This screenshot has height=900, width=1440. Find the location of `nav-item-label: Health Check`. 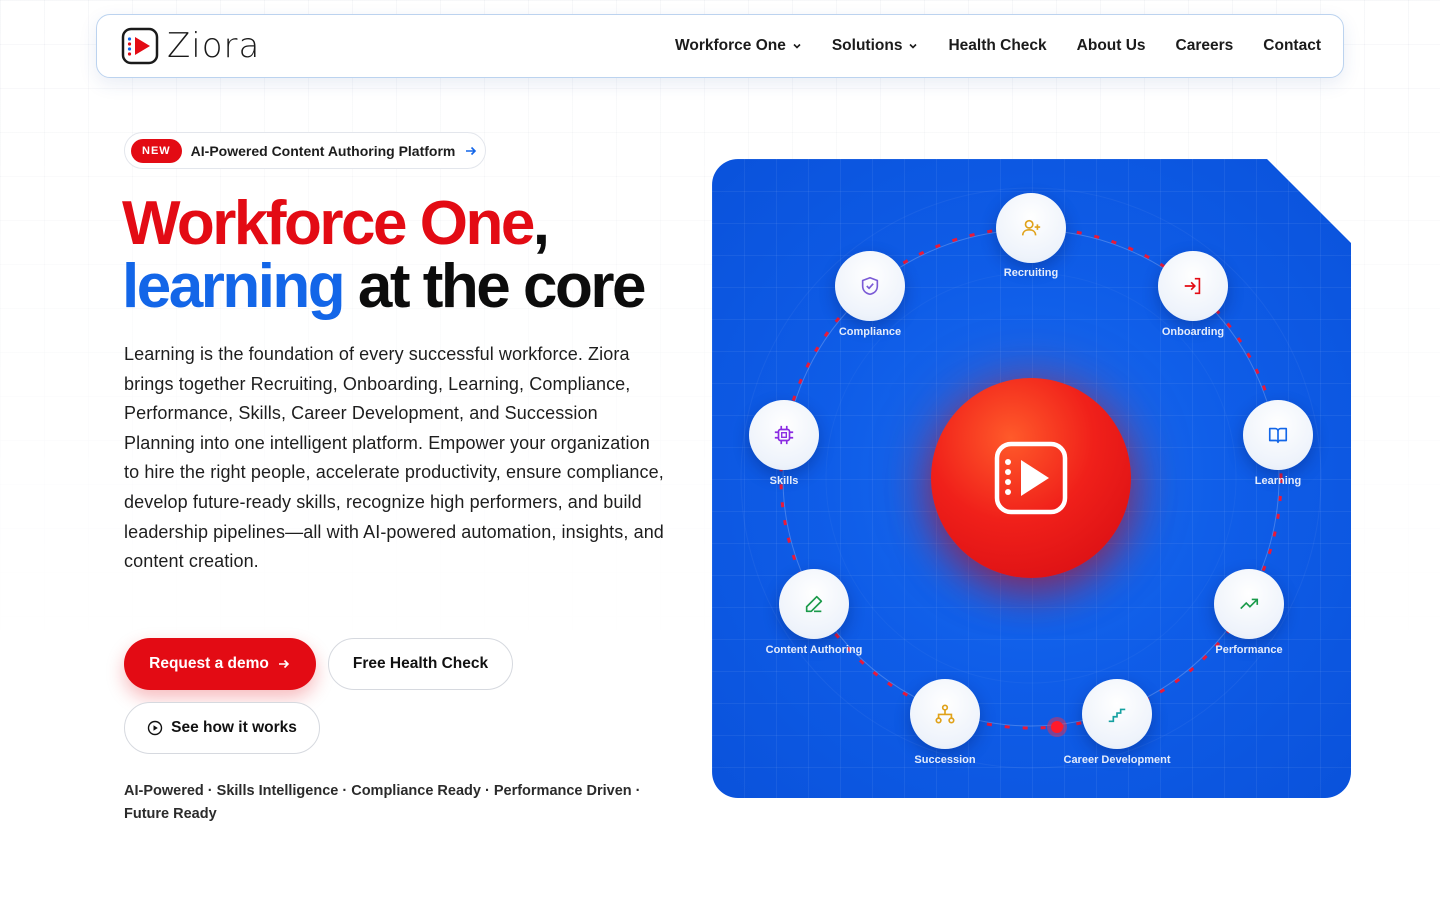

nav-item-label: Health Check is located at coordinates (997, 45).